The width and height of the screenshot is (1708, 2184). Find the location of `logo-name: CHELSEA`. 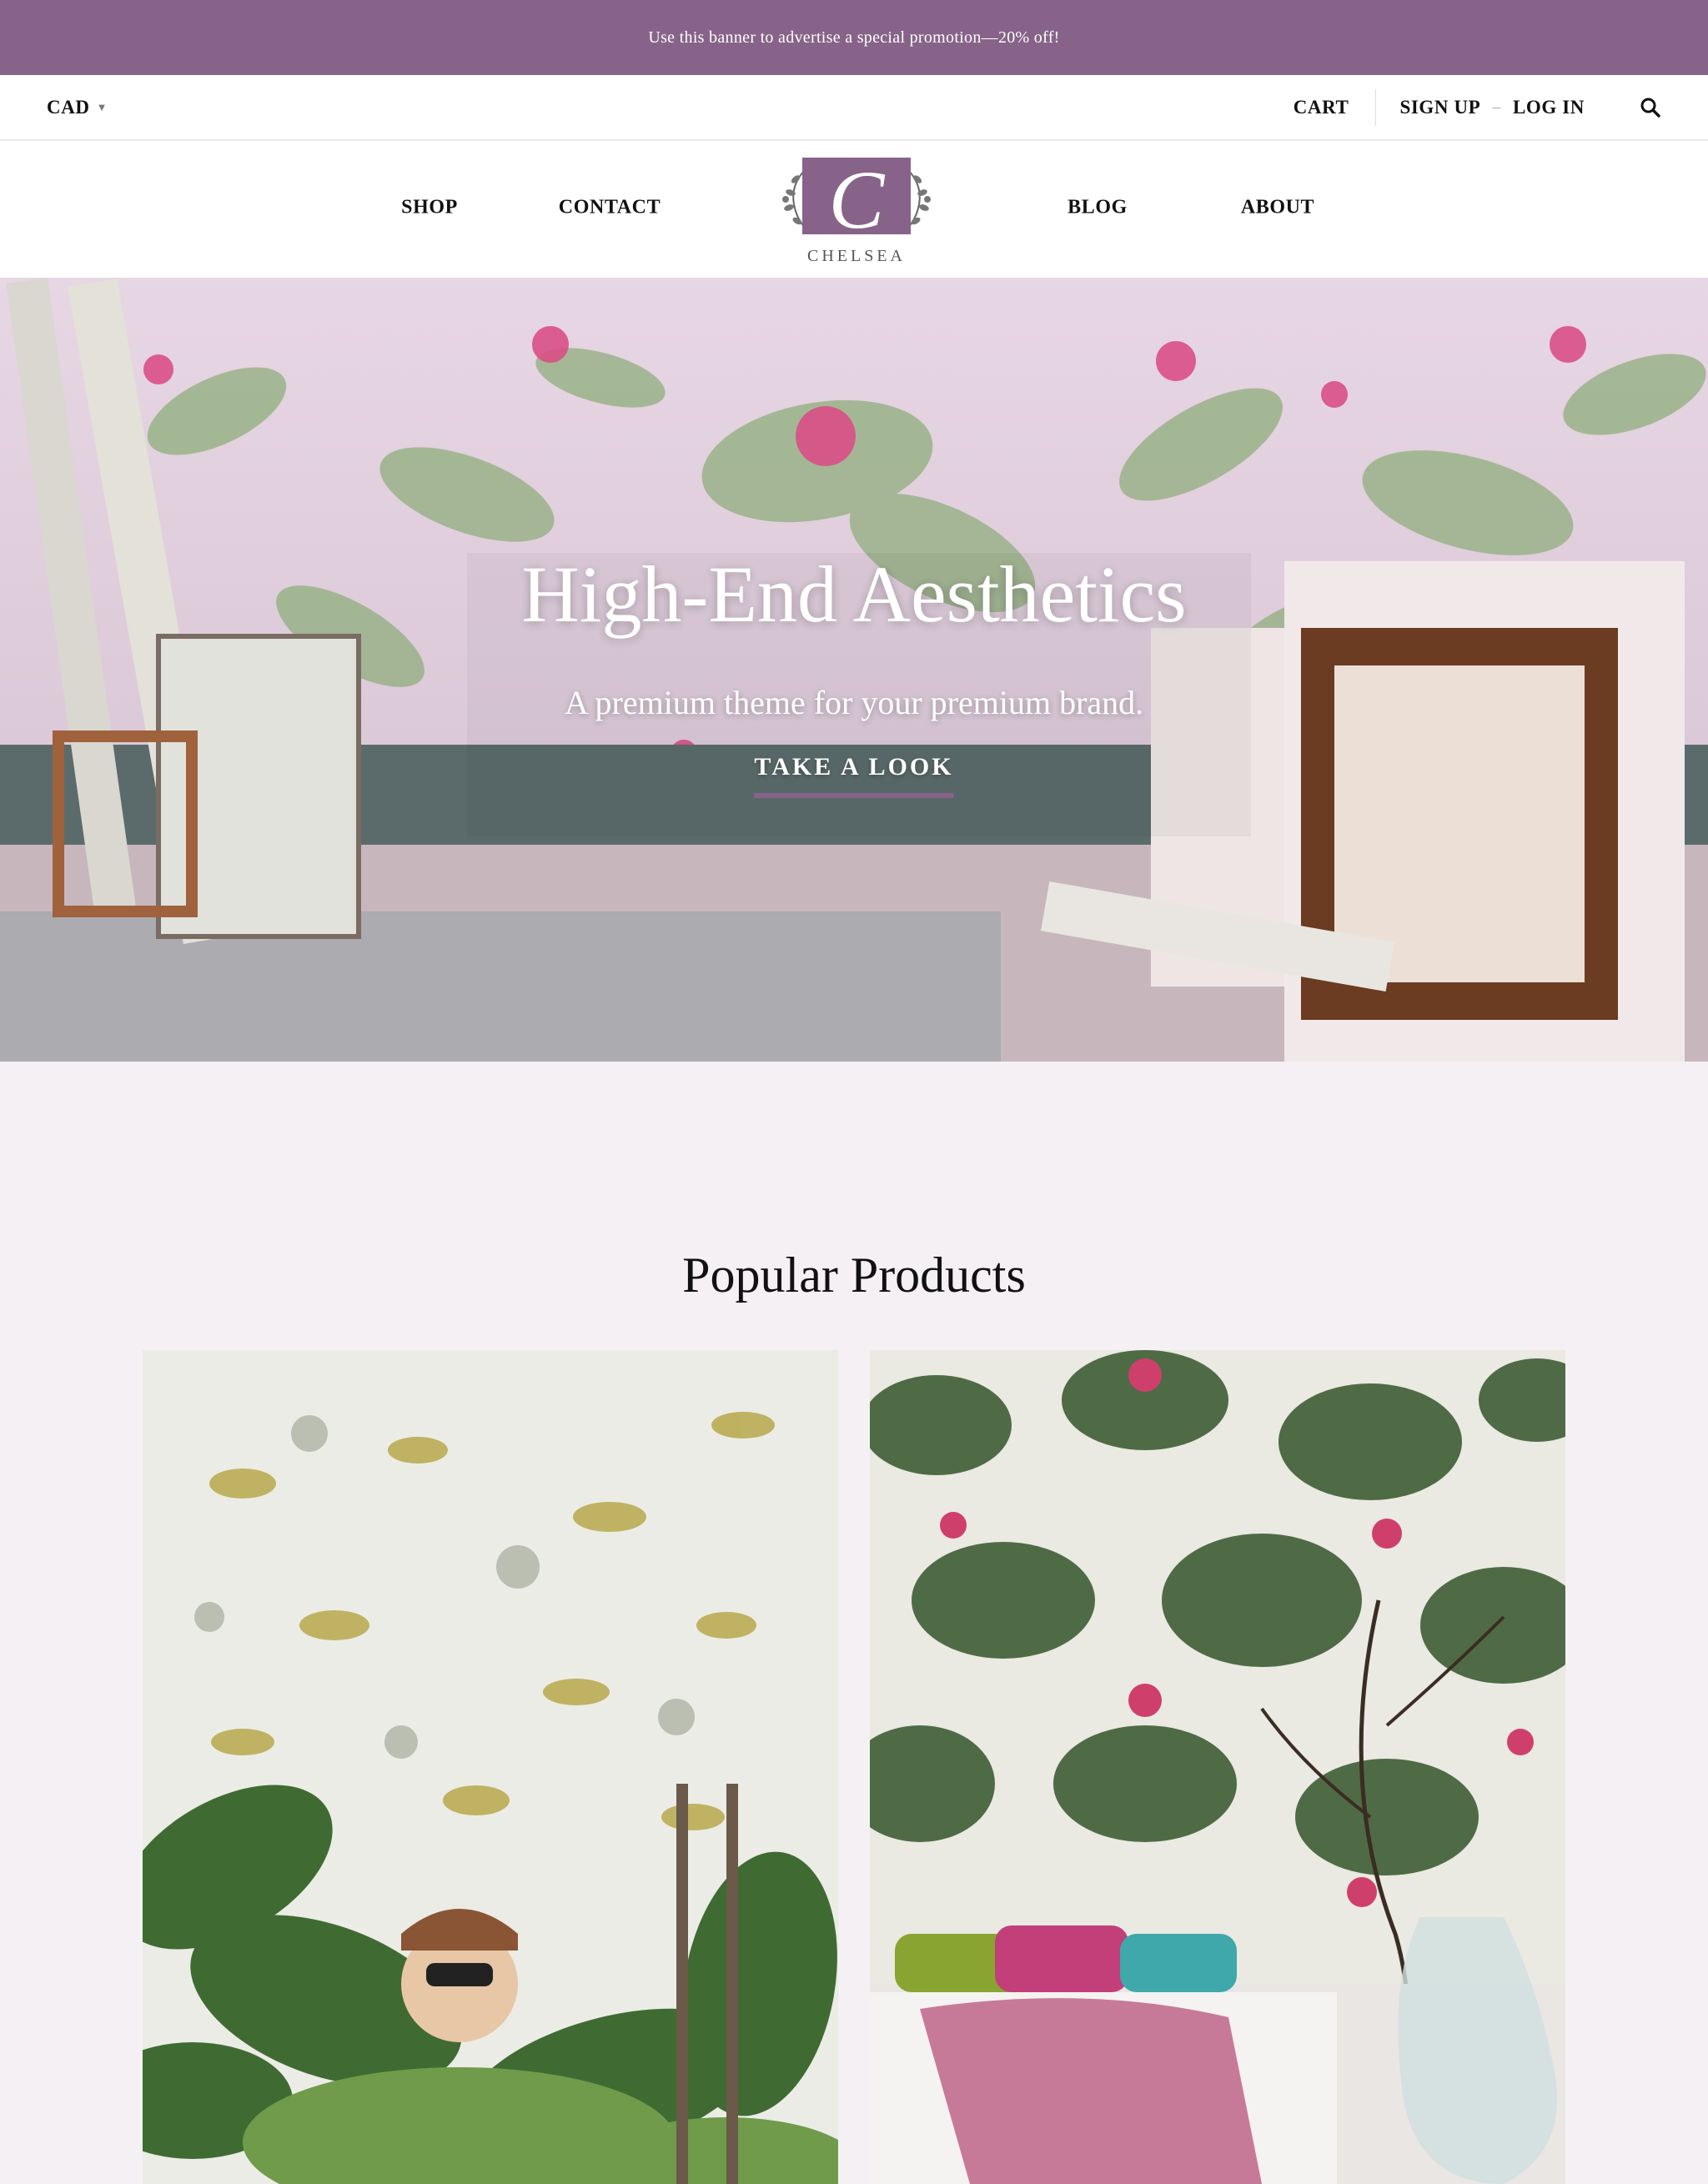

logo-name: CHELSEA is located at coordinates (856, 256).